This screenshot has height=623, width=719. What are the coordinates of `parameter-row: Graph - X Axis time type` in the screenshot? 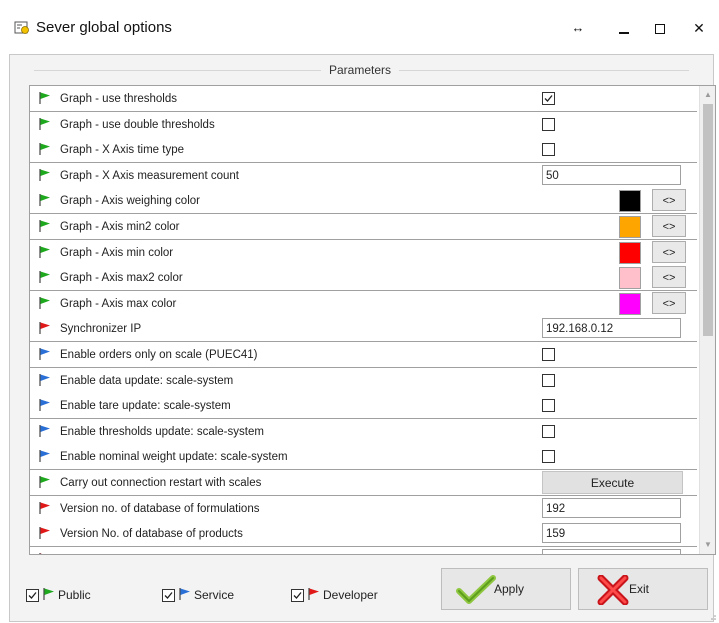 It's located at (363, 150).